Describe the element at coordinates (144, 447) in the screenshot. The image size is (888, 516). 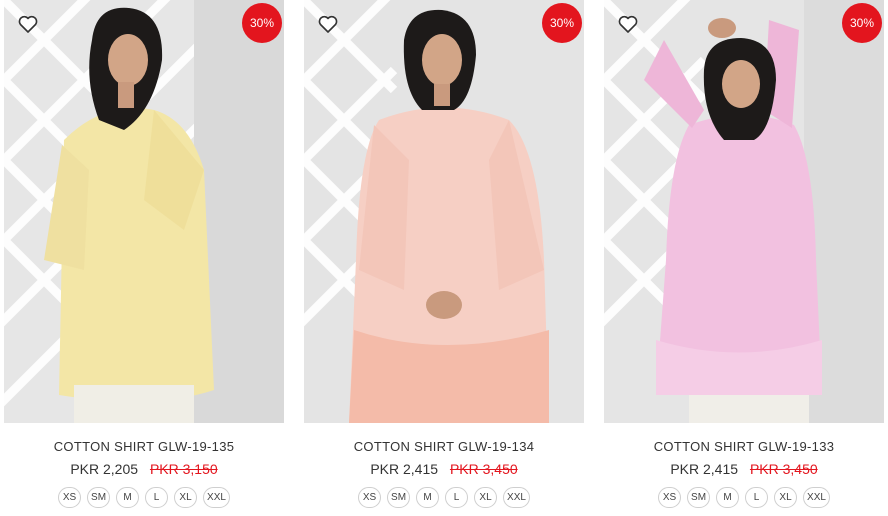
I see `product-title: COTTON SHIRT GLW-19-135` at that location.